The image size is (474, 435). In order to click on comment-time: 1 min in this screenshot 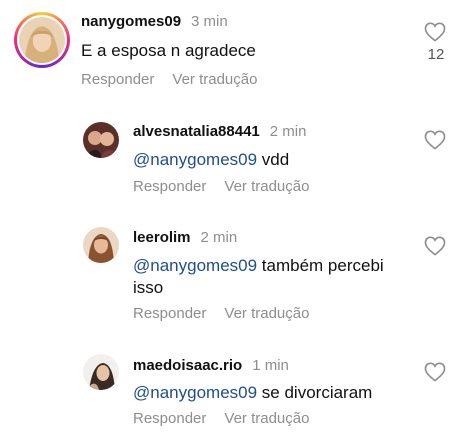, I will do `click(270, 365)`.